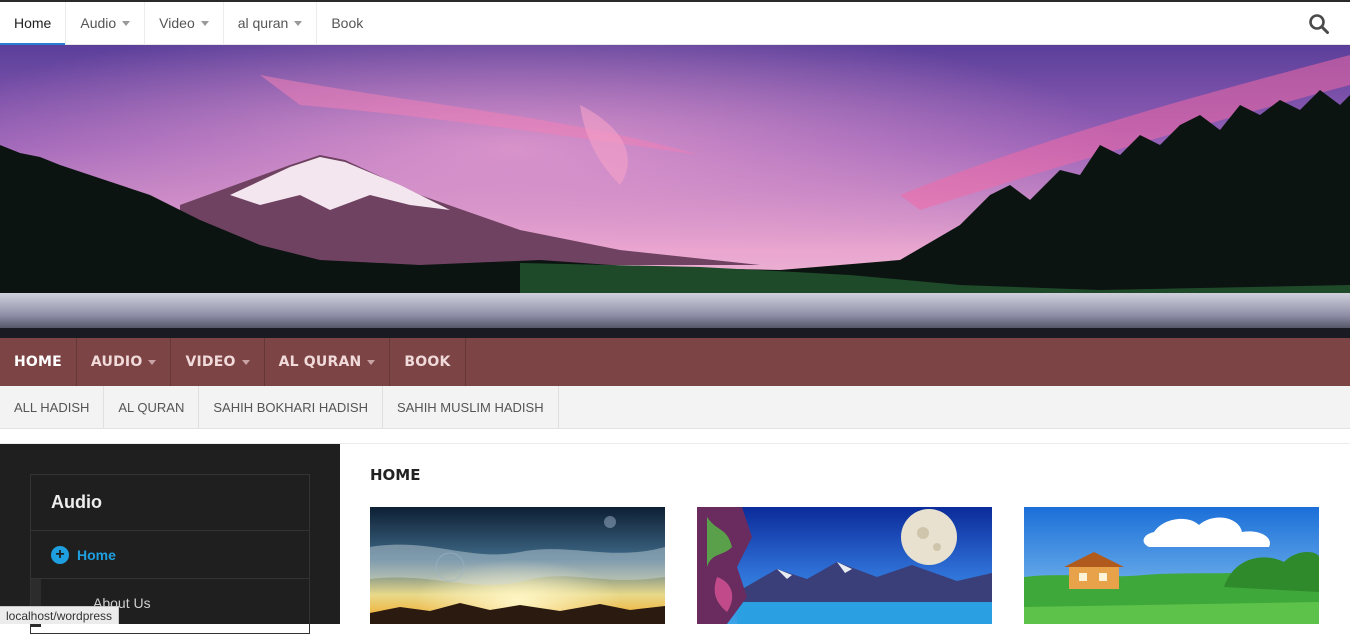 Image resolution: width=1350 pixels, height=634 pixels. Describe the element at coordinates (320, 362) in the screenshot. I see `main-nav-label: AL QURAN` at that location.